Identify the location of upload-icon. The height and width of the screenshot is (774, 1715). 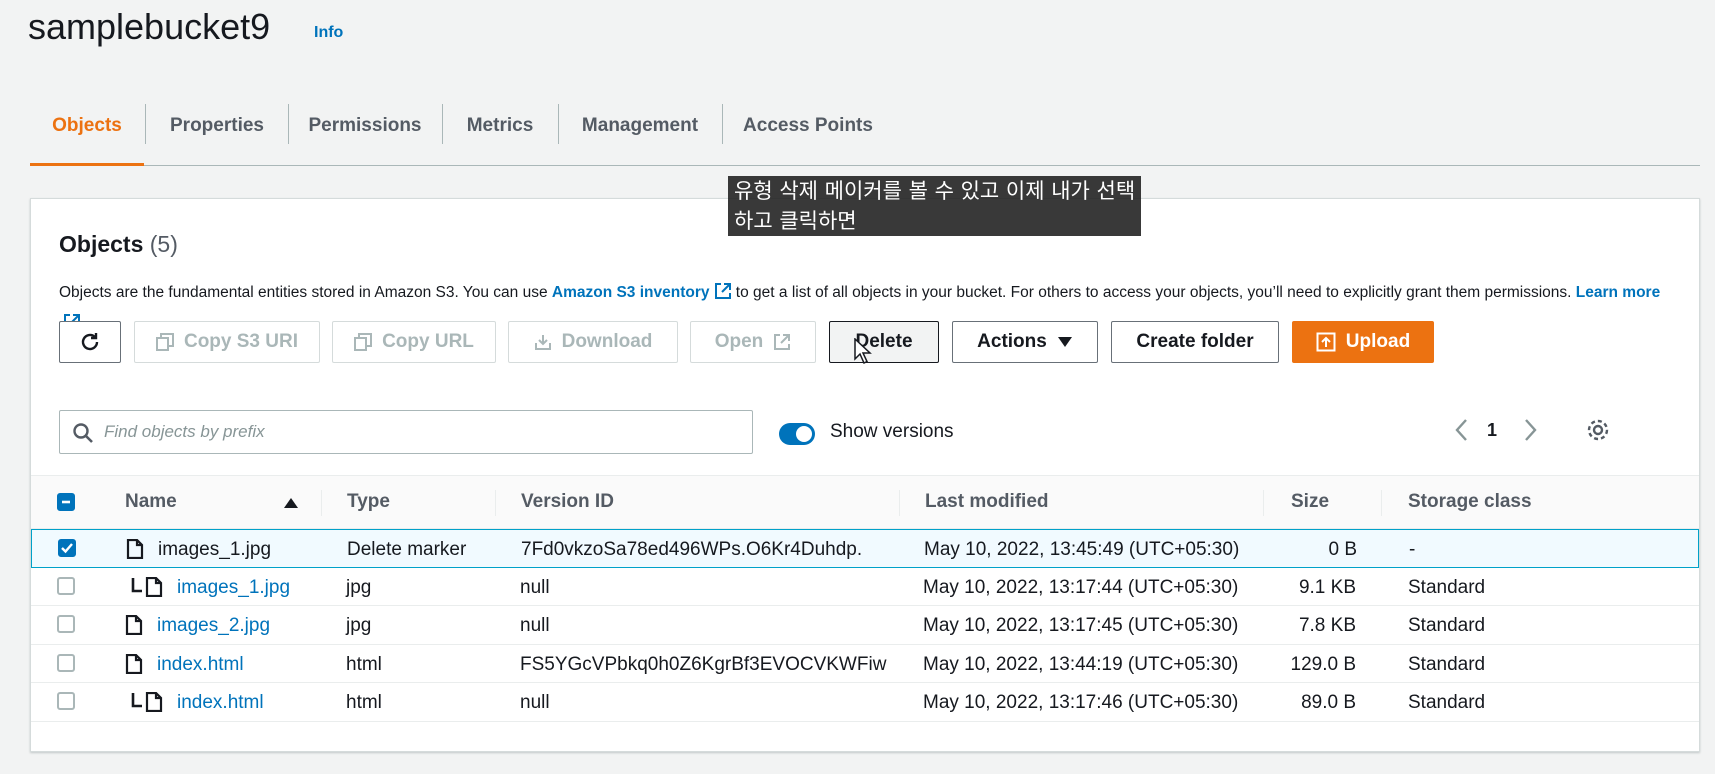
(1326, 342).